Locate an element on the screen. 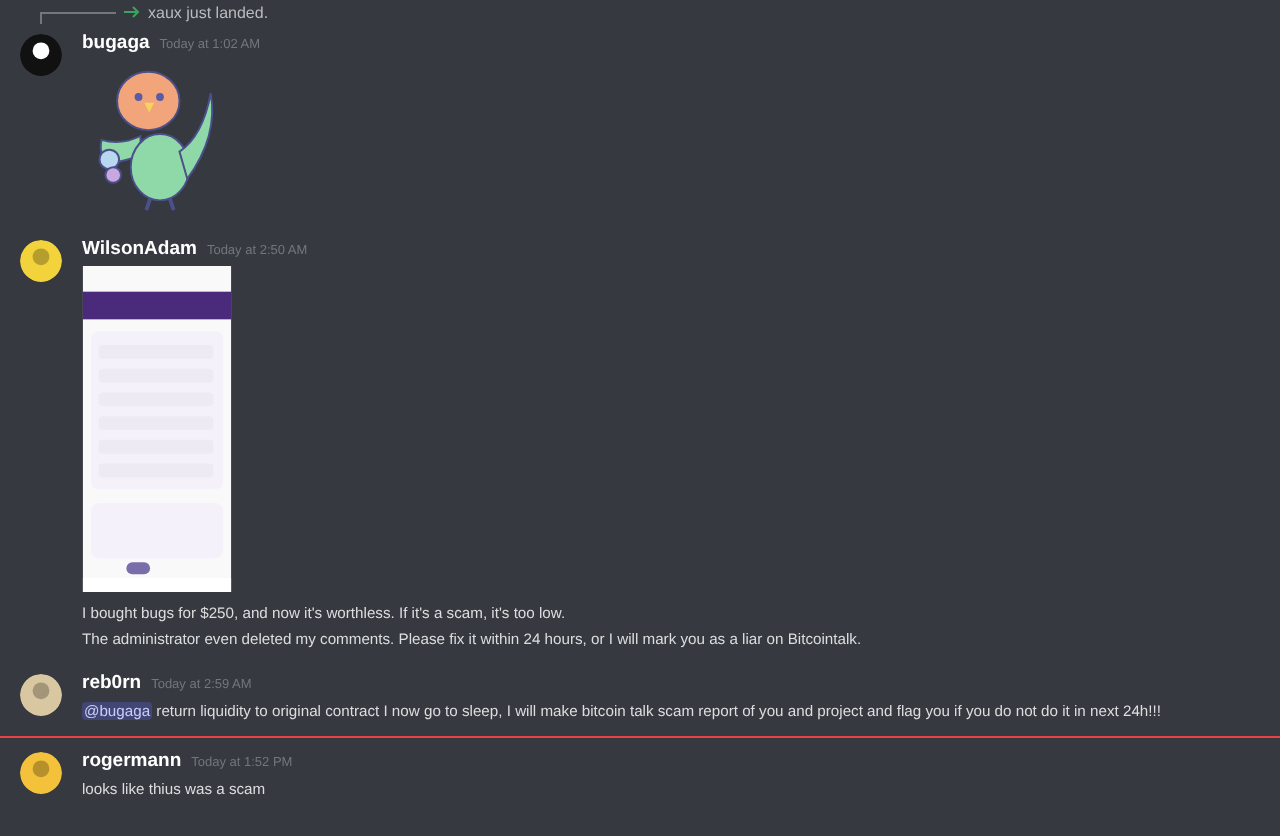 The width and height of the screenshot is (1280, 836). username: reb0rn is located at coordinates (112, 683).